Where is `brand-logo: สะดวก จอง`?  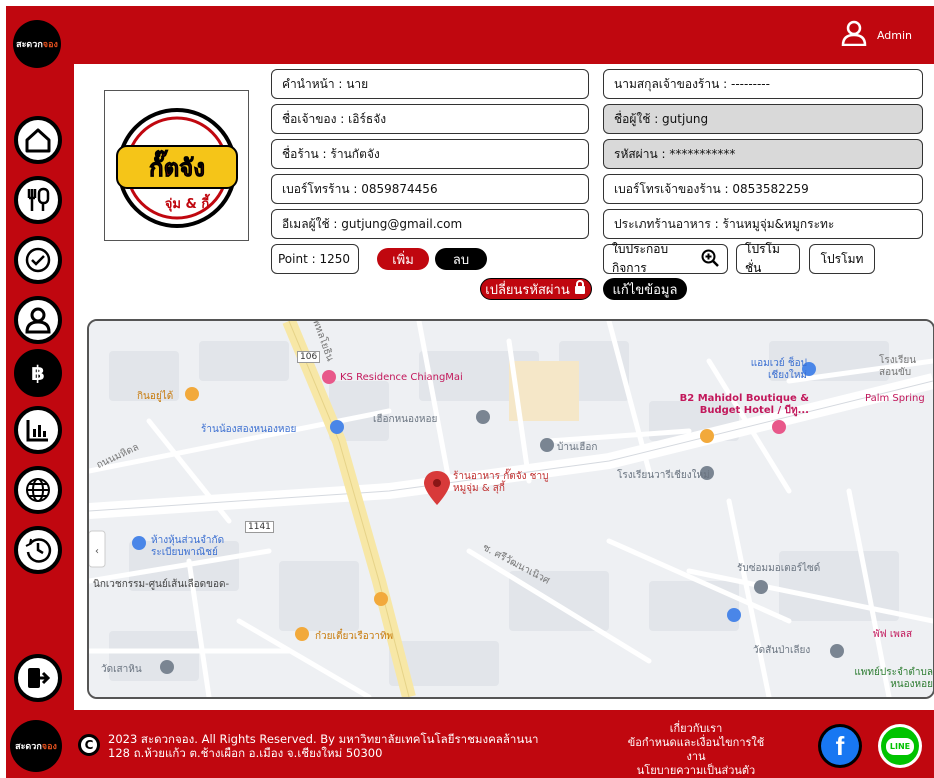 brand-logo: สะดวก จอง is located at coordinates (37, 44).